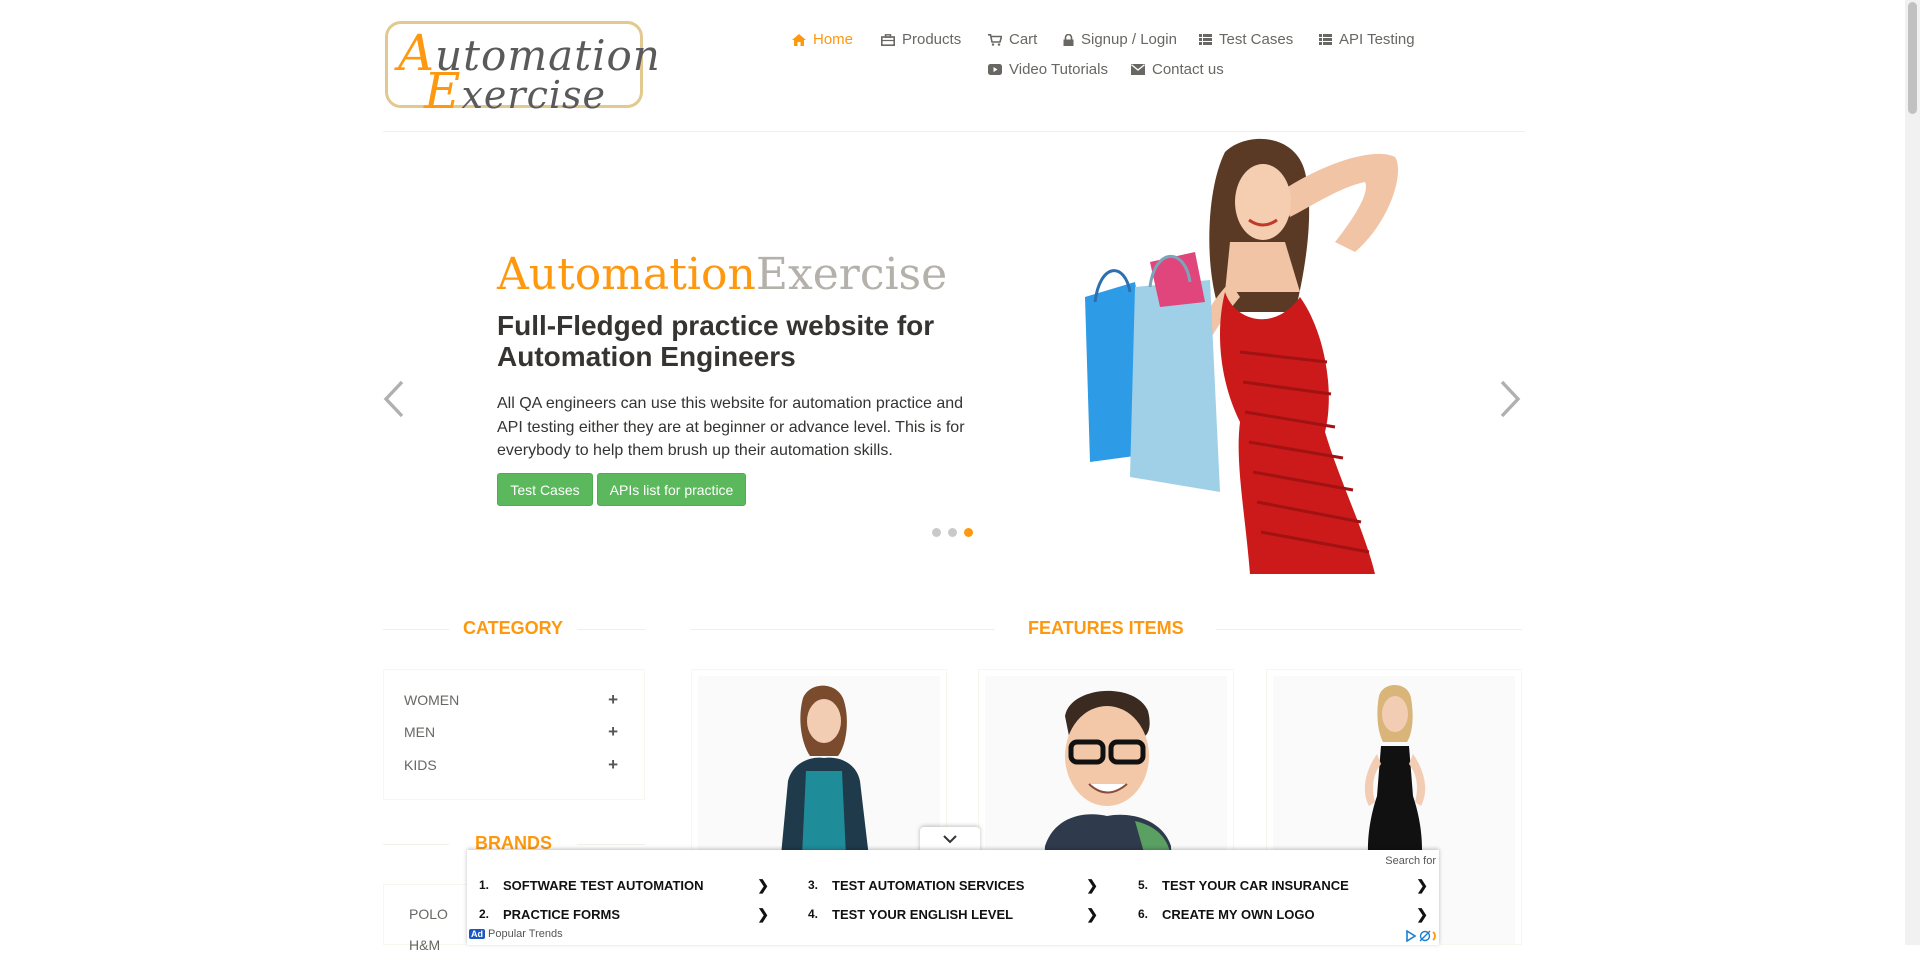 Image resolution: width=1920 pixels, height=953 pixels. I want to click on category-title-line-right, so click(611, 629).